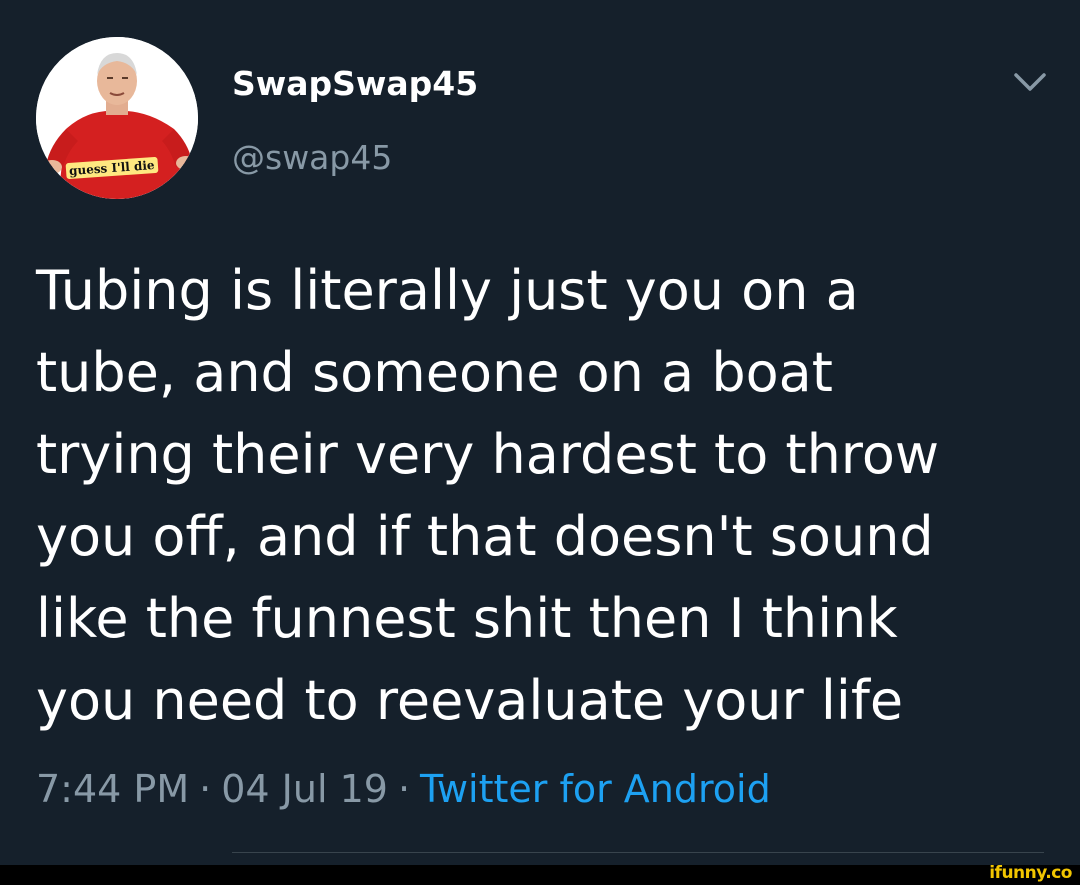 The width and height of the screenshot is (1080, 885). Describe the element at coordinates (355, 84) in the screenshot. I see `display-name: SwapSwap45` at that location.